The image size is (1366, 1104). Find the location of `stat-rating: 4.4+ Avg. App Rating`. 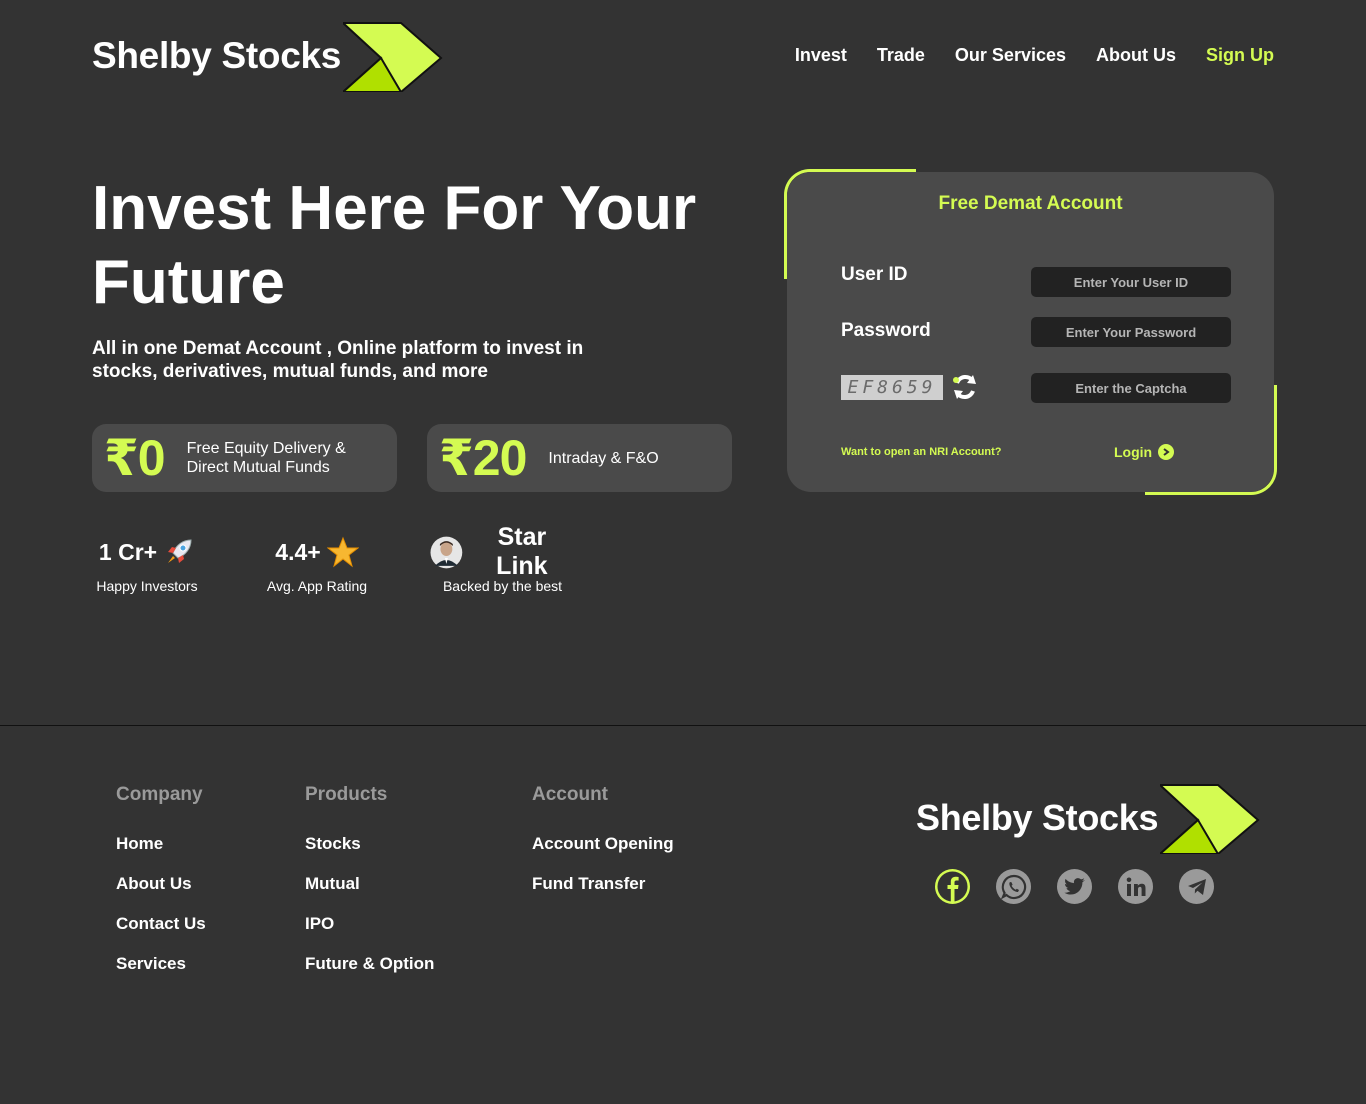

stat-rating: 4.4+ Avg. App Rating is located at coordinates (317, 565).